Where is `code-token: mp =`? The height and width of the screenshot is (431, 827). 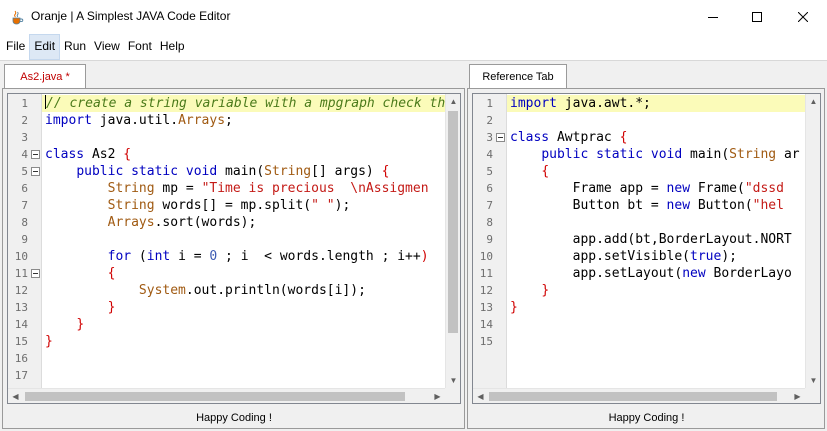 code-token: mp = is located at coordinates (178, 188).